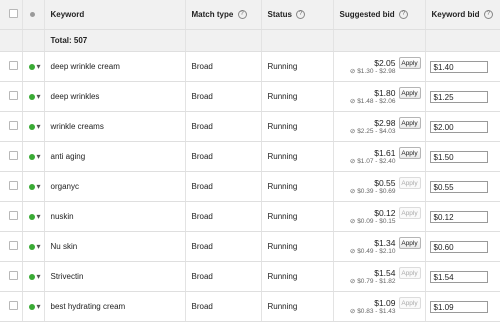  I want to click on suggested-bid-range: ⊘ $0.39 - $0.69, so click(373, 192).